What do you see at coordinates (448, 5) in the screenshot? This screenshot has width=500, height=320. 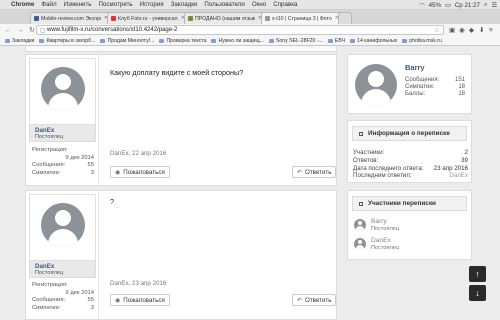 I see `battery-icon: ▭` at bounding box center [448, 5].